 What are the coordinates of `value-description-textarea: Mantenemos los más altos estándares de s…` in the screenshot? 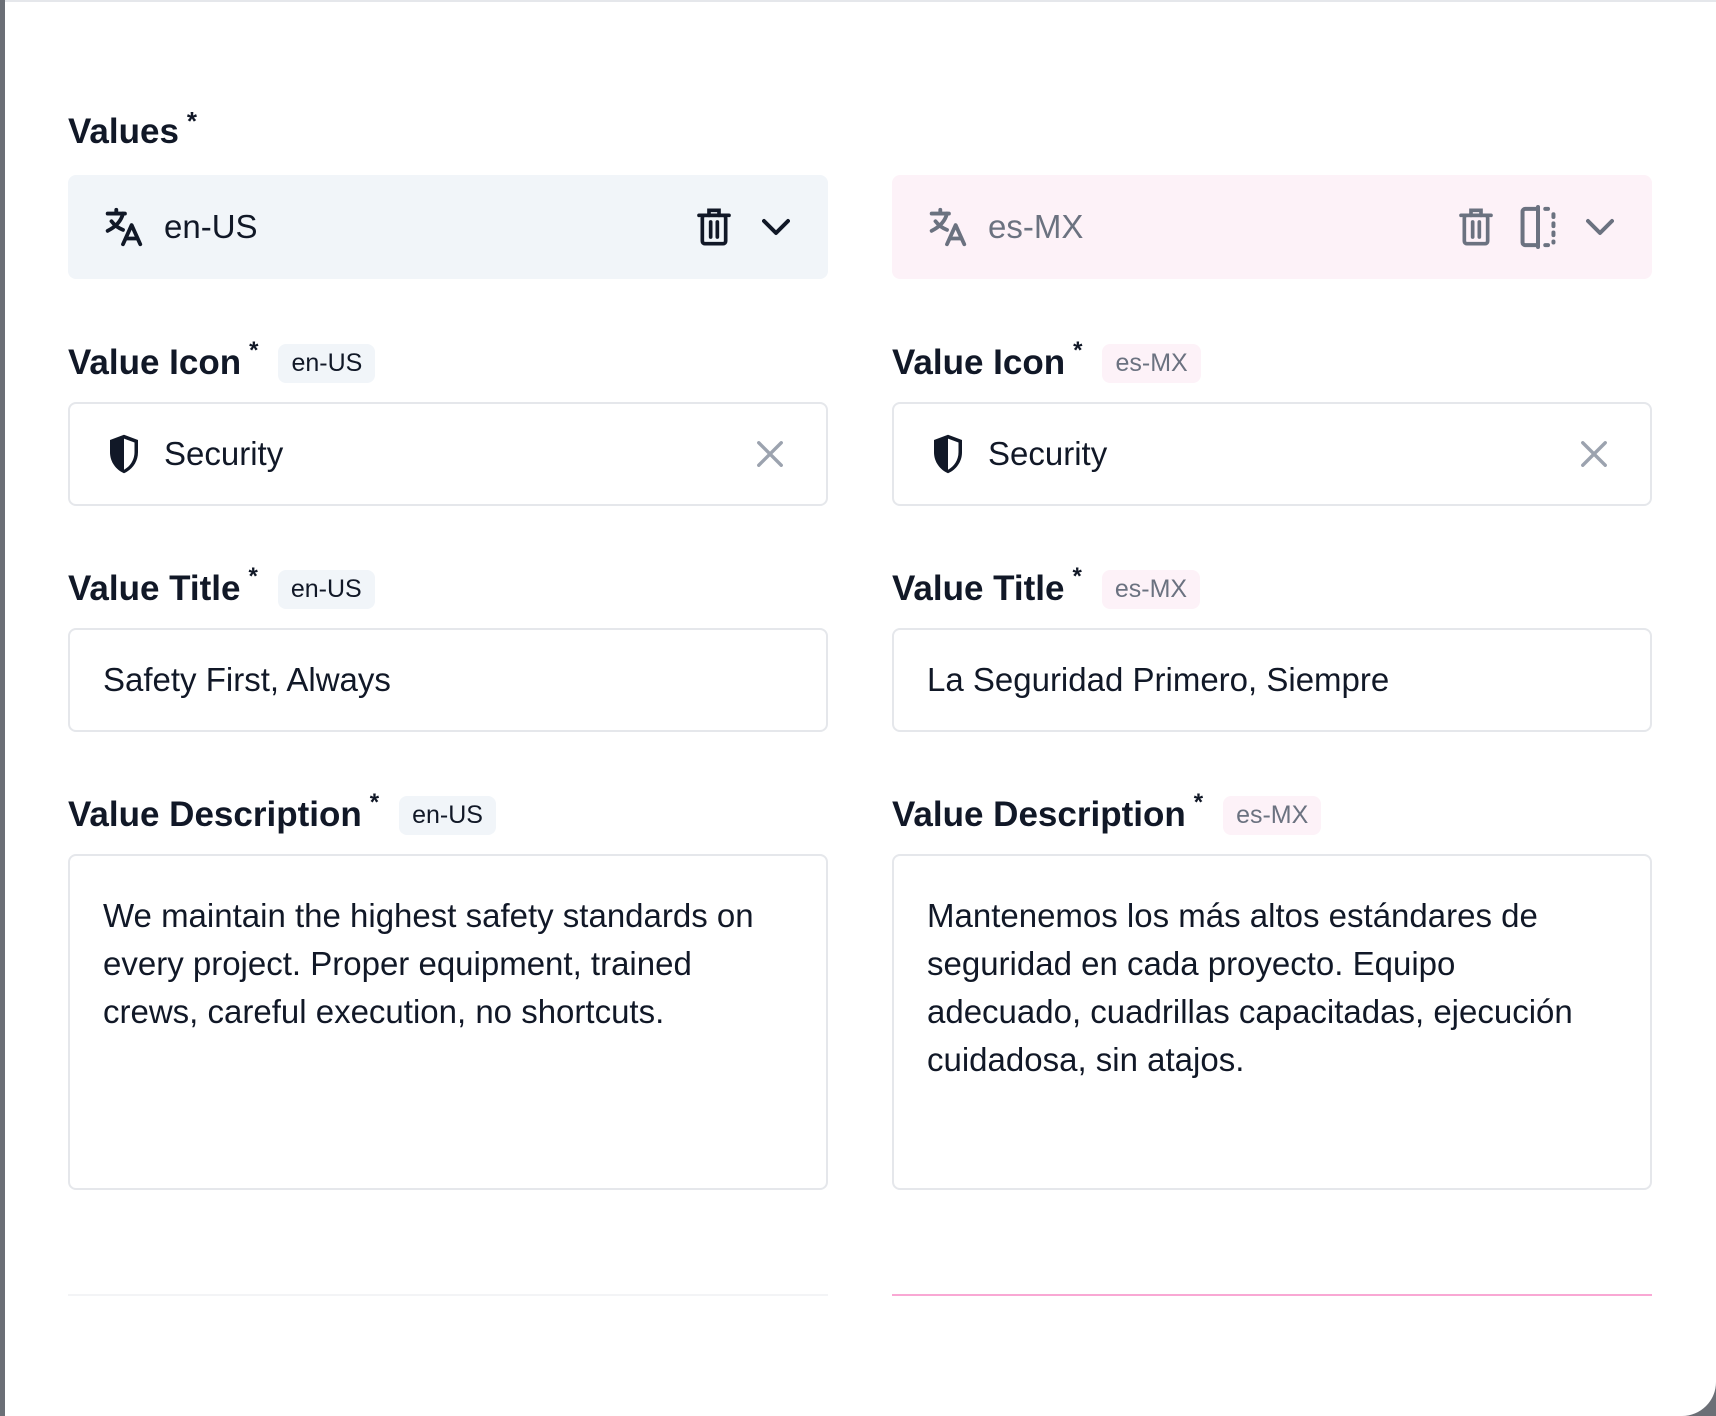 It's located at (1272, 1022).